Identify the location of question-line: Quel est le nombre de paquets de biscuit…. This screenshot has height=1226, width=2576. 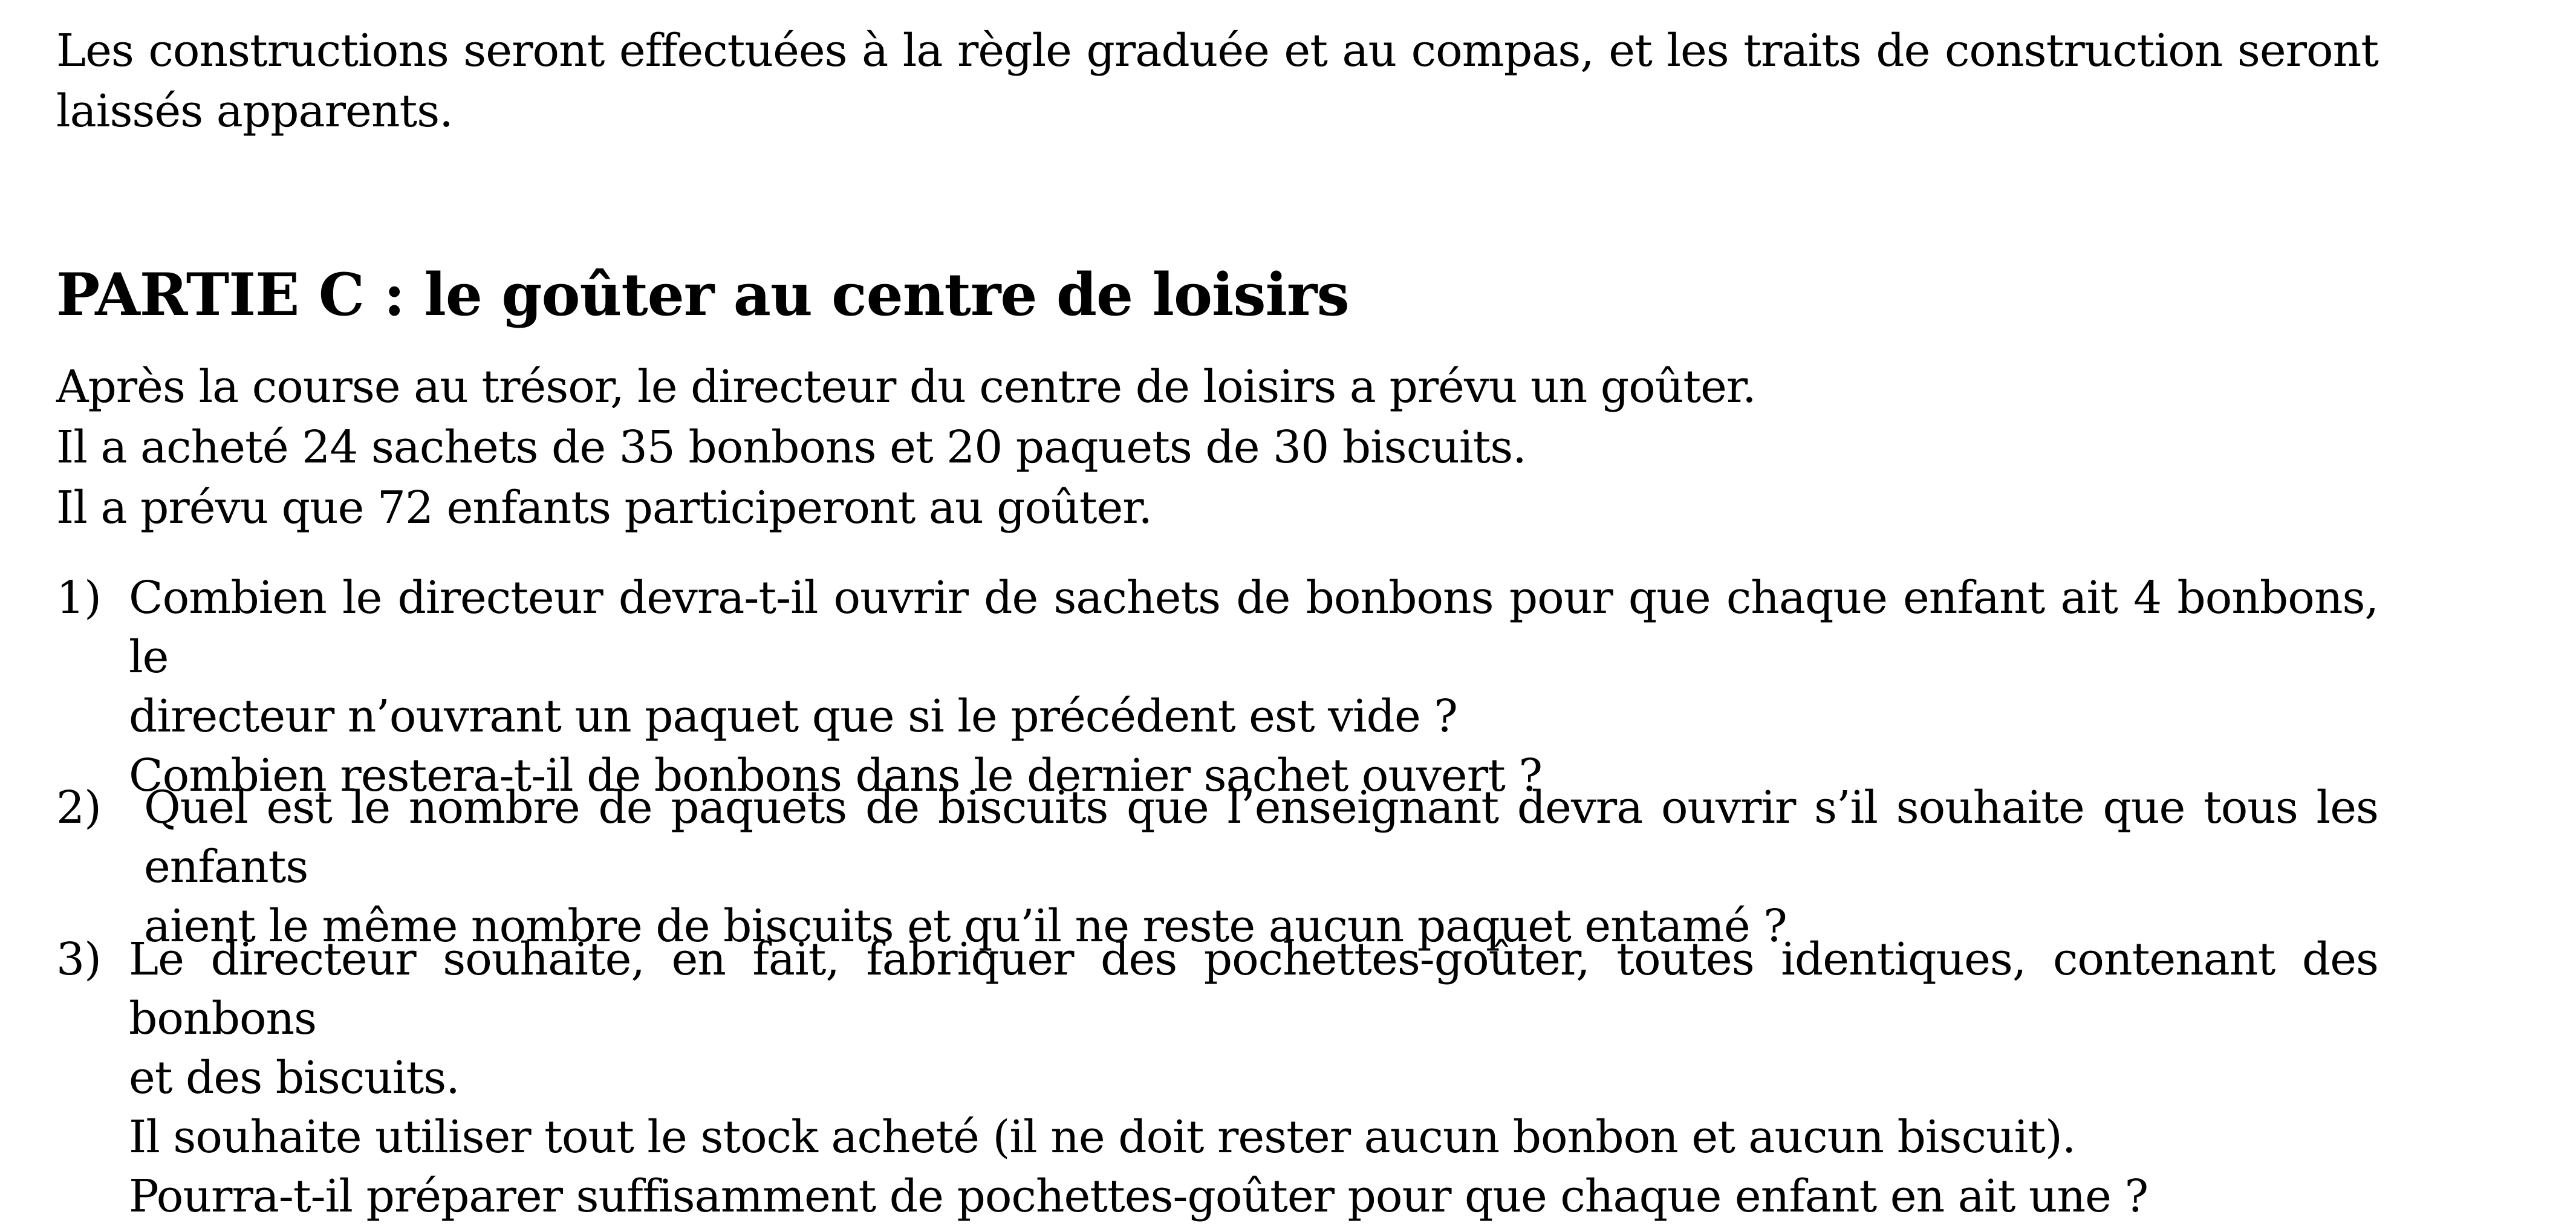
(1261, 837).